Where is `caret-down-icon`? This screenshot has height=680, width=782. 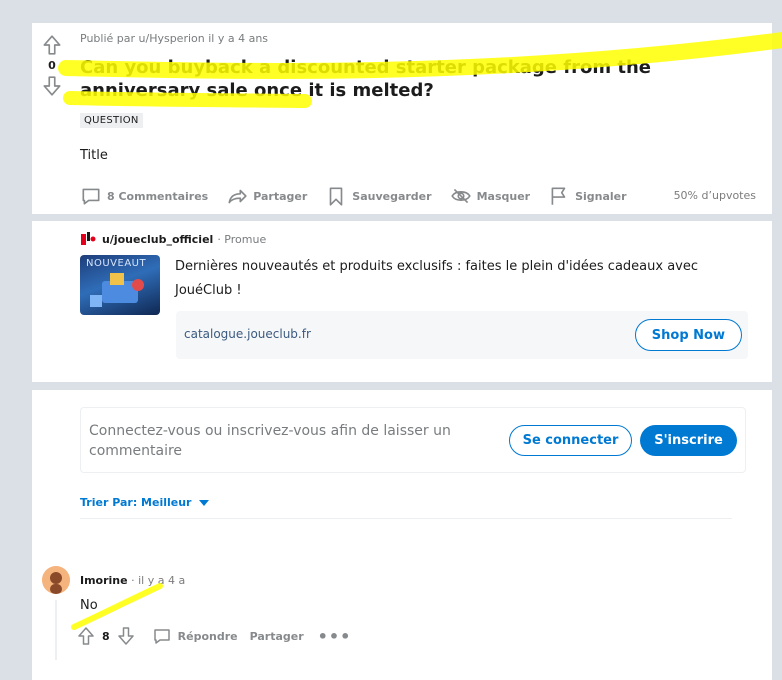
caret-down-icon is located at coordinates (204, 502).